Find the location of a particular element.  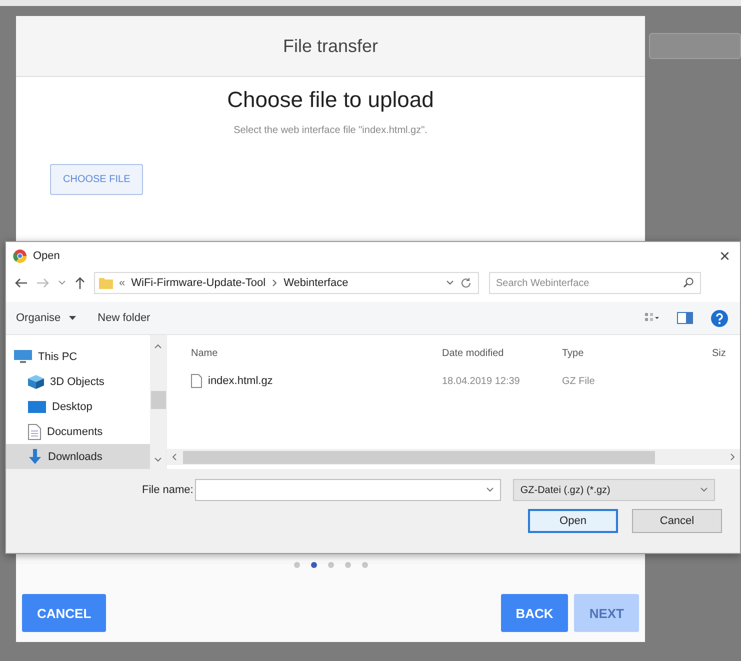

modal-heading: Choose file to upload is located at coordinates (330, 100).